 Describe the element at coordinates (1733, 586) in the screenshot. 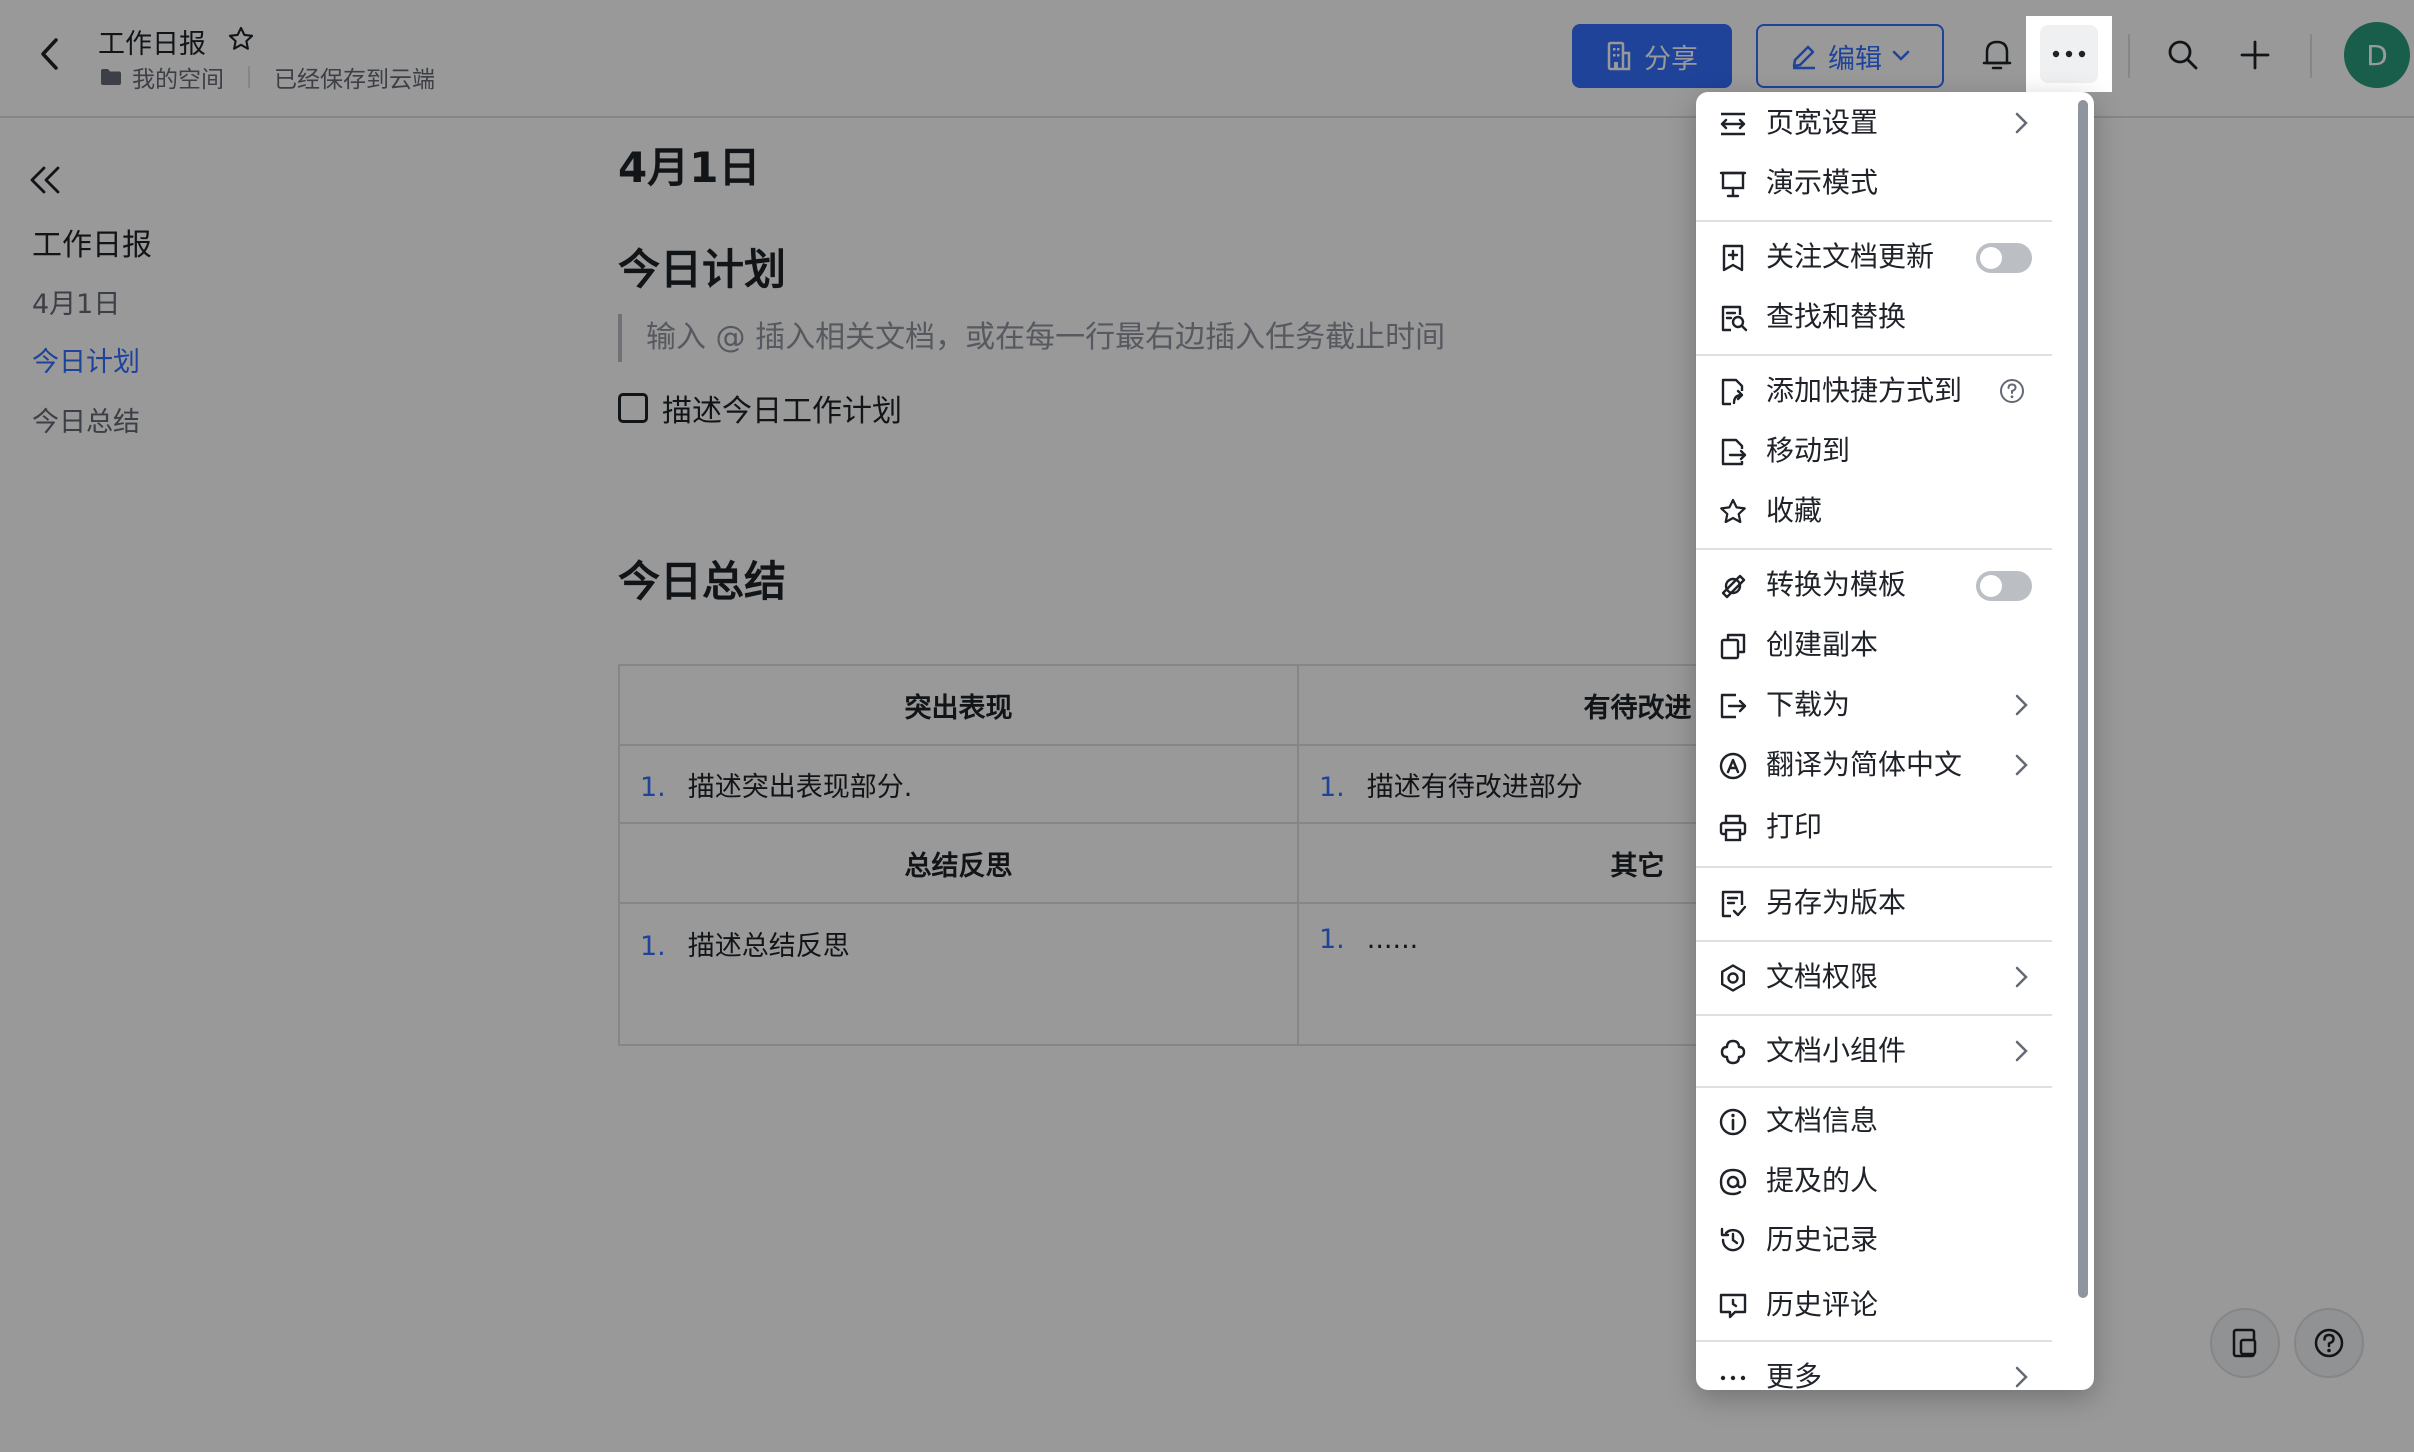

I see `template-icon` at that location.